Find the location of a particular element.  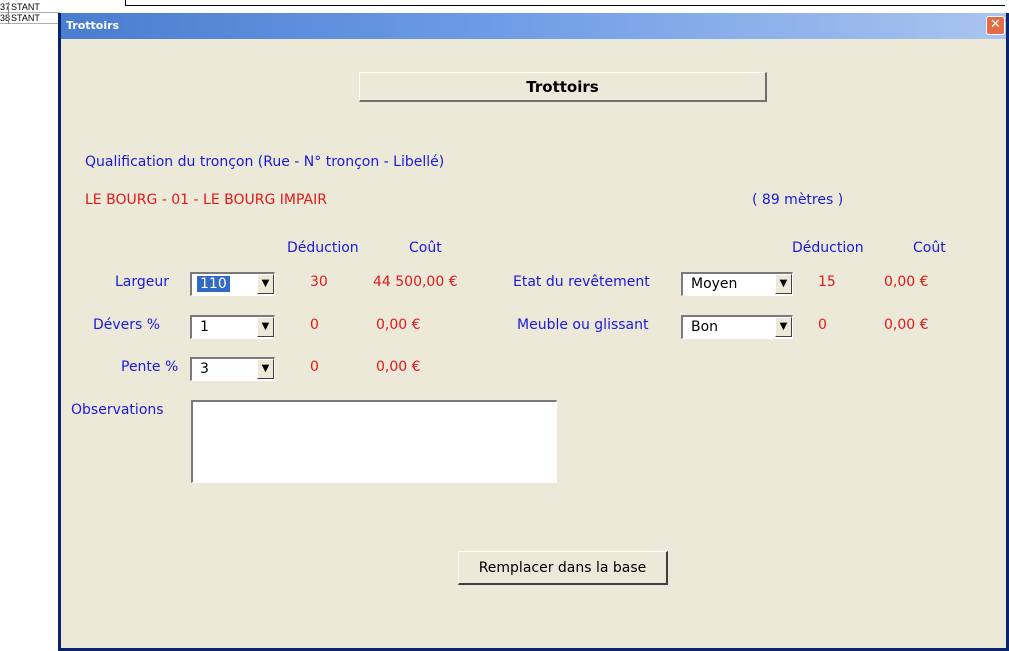

devers-value: 1 is located at coordinates (204, 327).